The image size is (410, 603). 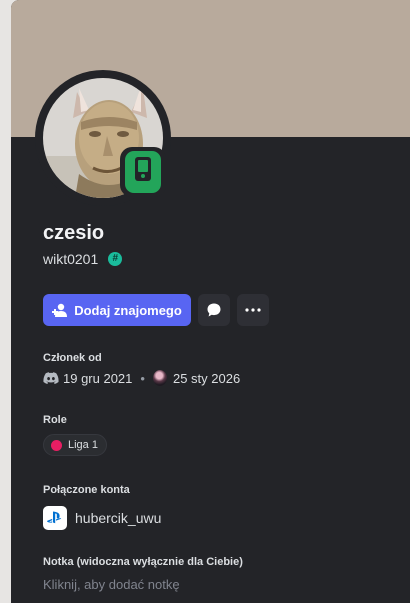 I want to click on add-friend-label: Dodaj znajomego, so click(x=128, y=310).